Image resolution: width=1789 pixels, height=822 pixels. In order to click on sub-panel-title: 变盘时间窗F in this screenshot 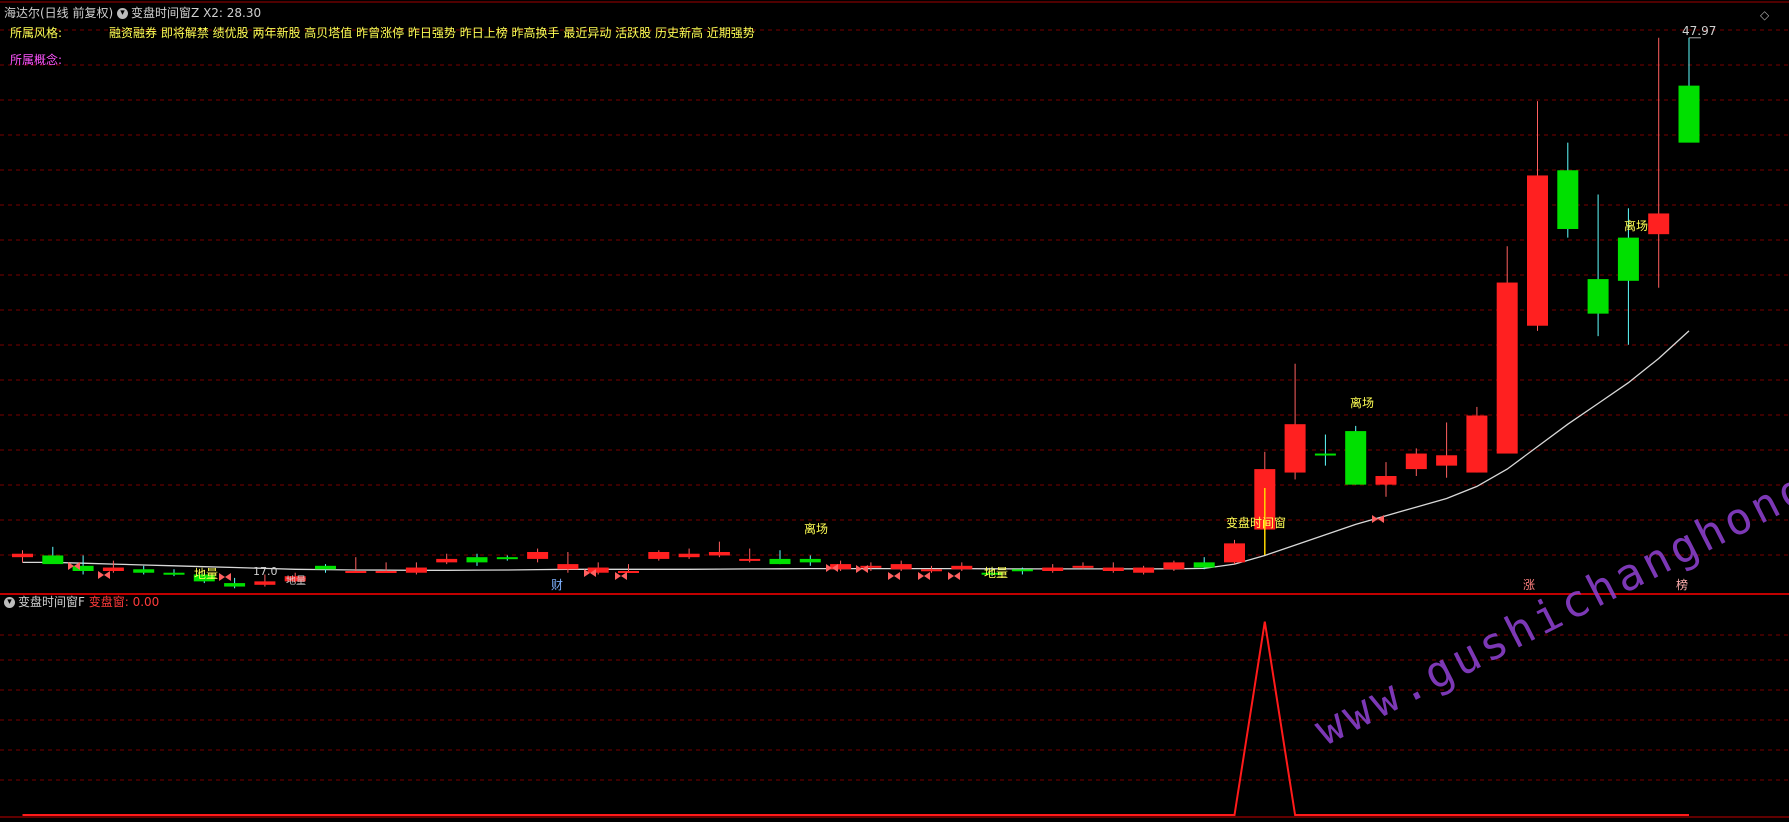, I will do `click(51, 602)`.